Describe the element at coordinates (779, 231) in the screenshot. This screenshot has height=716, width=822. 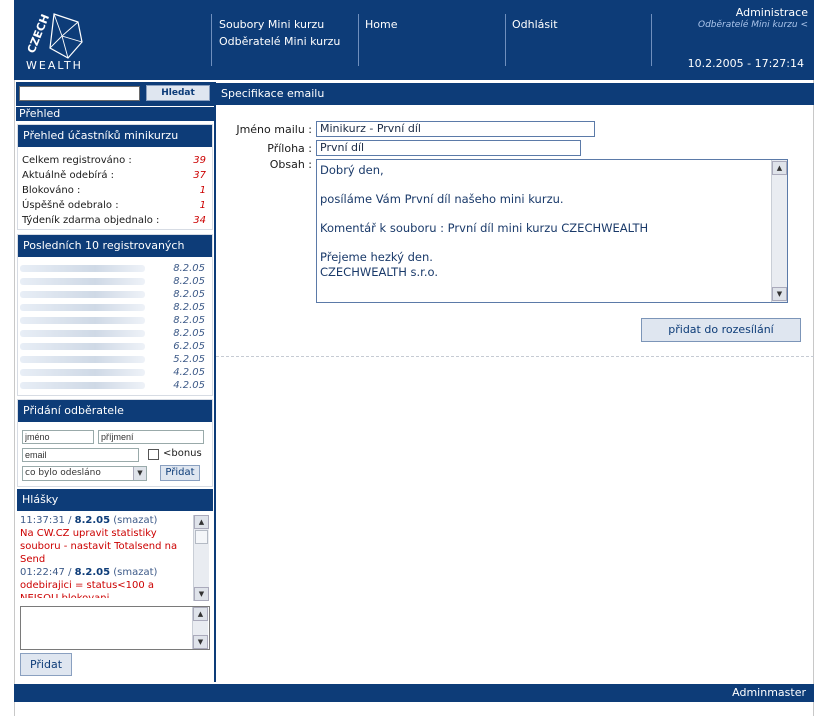
I see `content-scrollbar: ▲ ▼` at that location.